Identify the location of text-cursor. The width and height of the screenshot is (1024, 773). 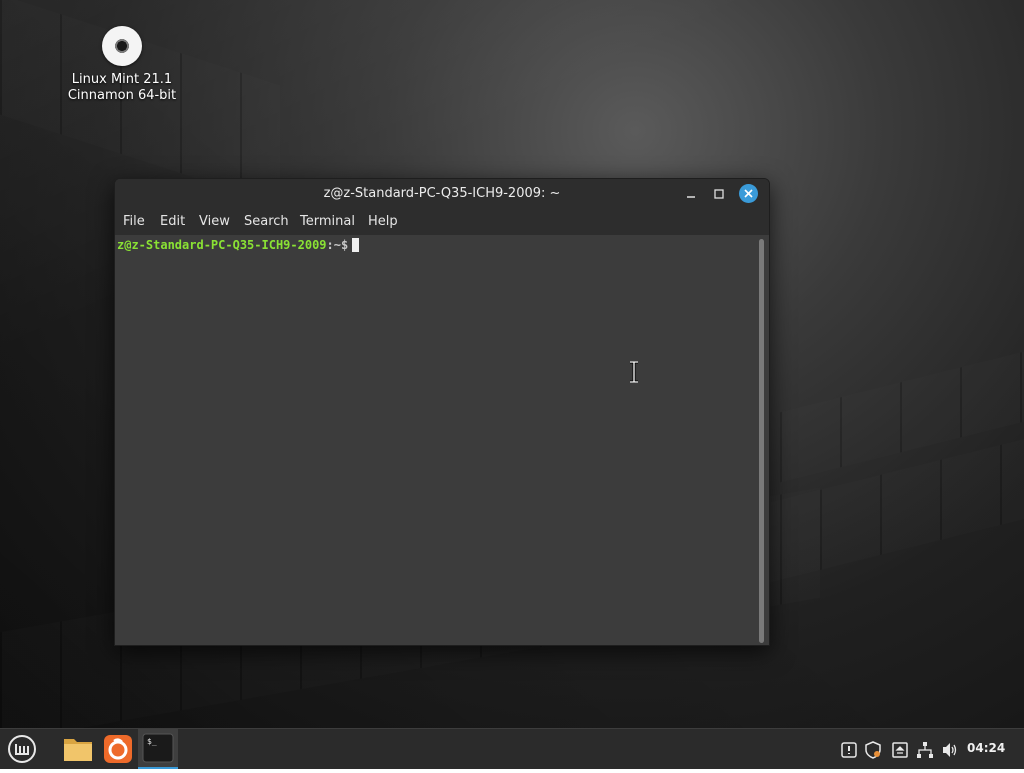
(356, 245).